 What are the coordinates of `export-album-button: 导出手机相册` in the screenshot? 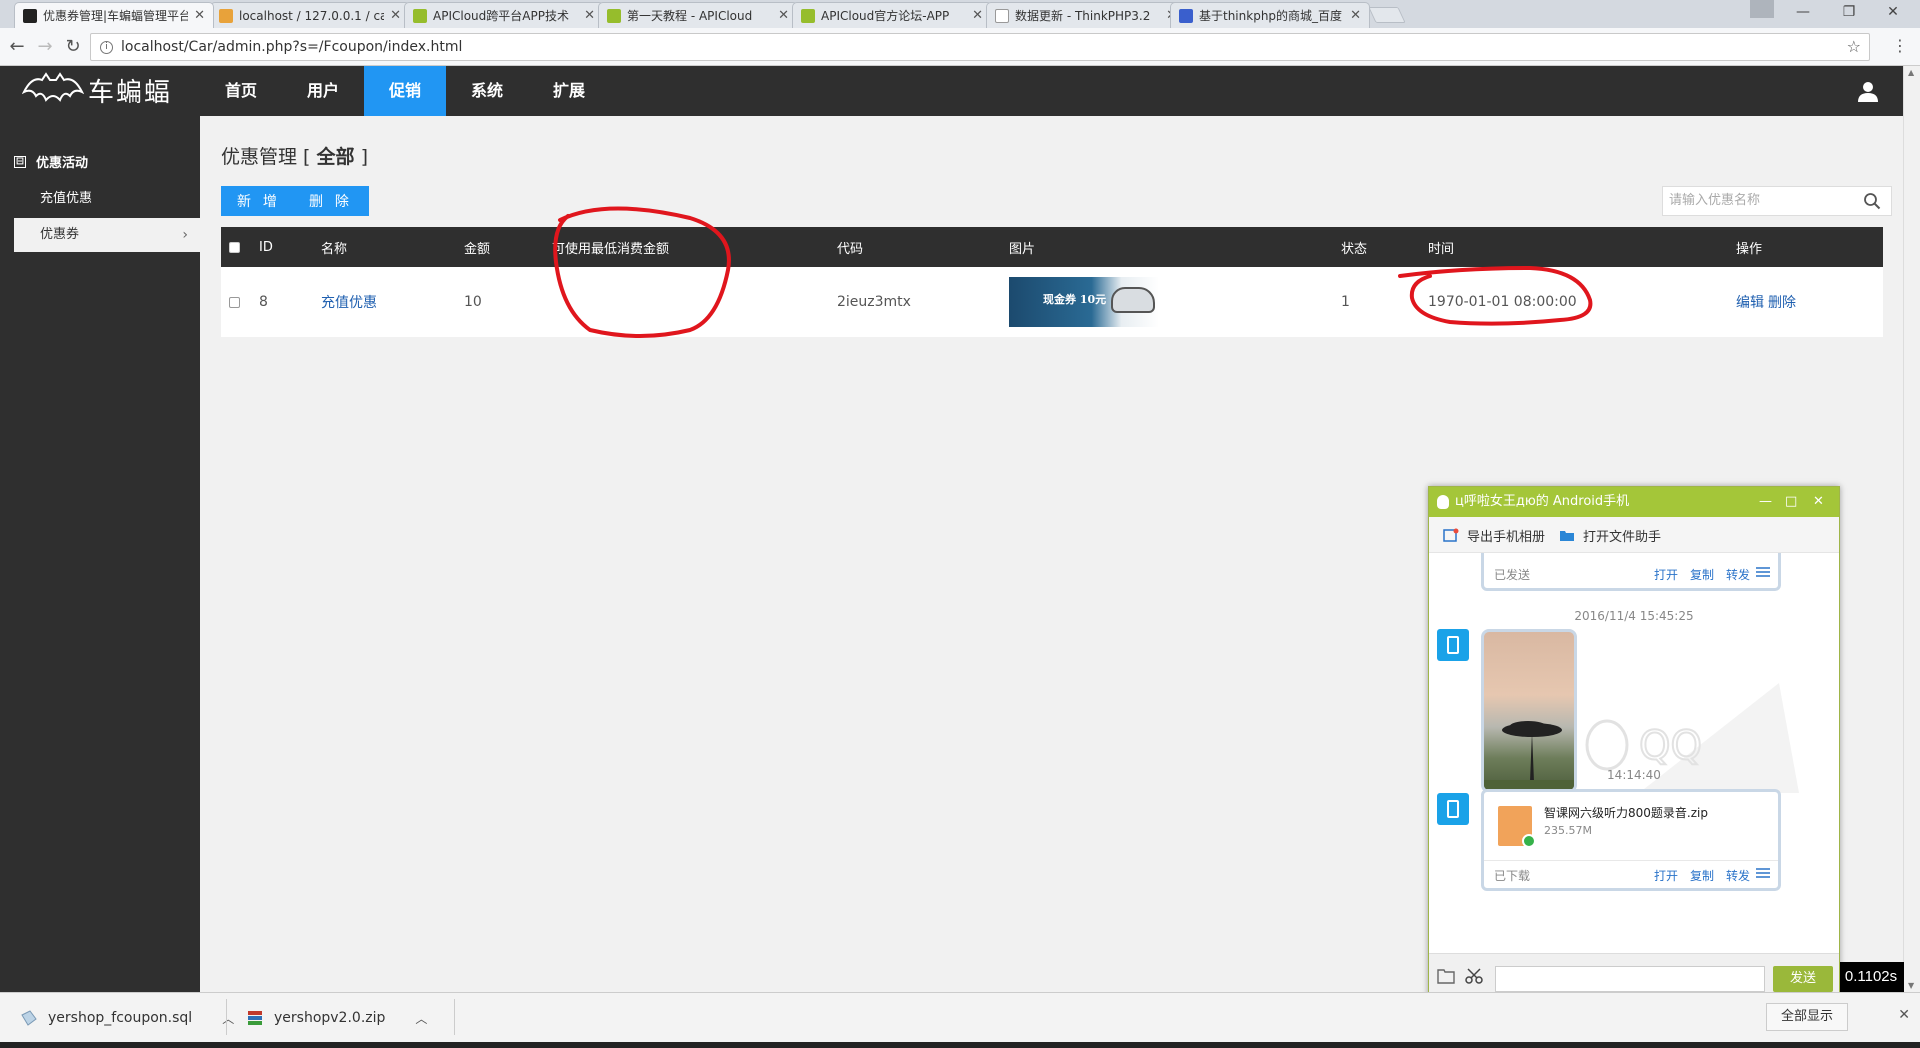 It's located at (1494, 535).